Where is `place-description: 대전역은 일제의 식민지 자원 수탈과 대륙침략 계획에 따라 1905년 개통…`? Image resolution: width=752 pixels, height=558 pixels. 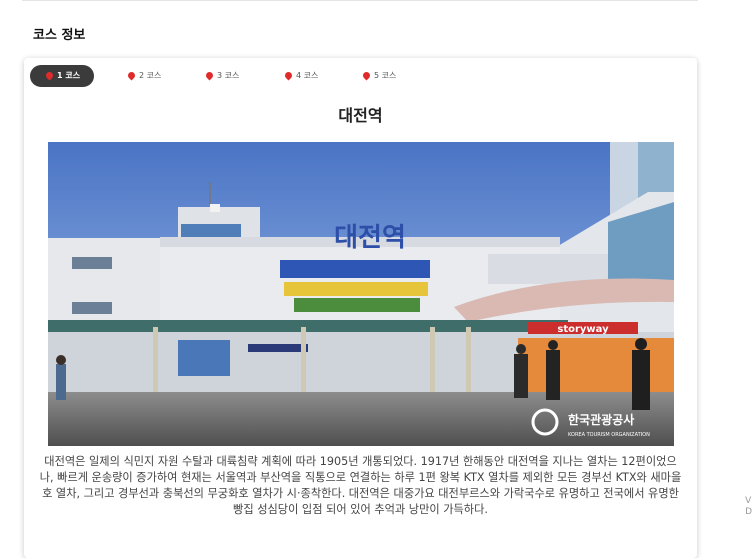 place-description: 대전역은 일제의 식민지 자원 수탈과 대륙침략 계획에 따라 1905년 개통… is located at coordinates (360, 485).